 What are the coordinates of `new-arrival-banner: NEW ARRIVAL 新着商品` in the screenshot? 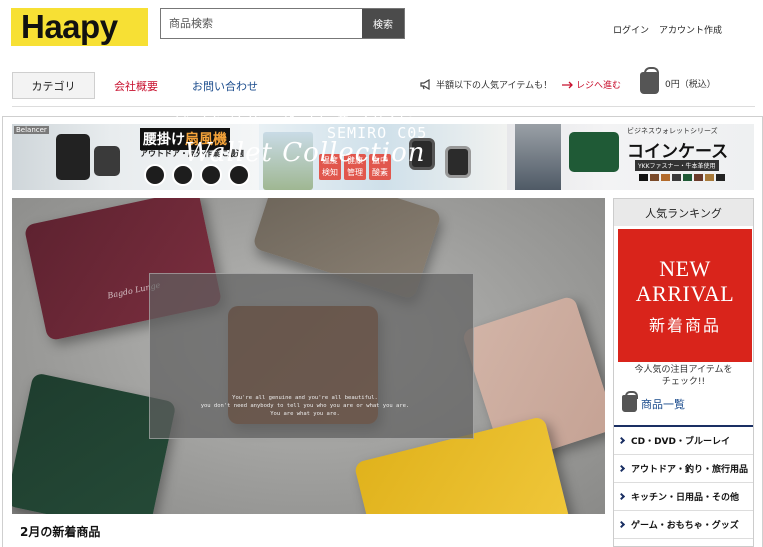 It's located at (685, 295).